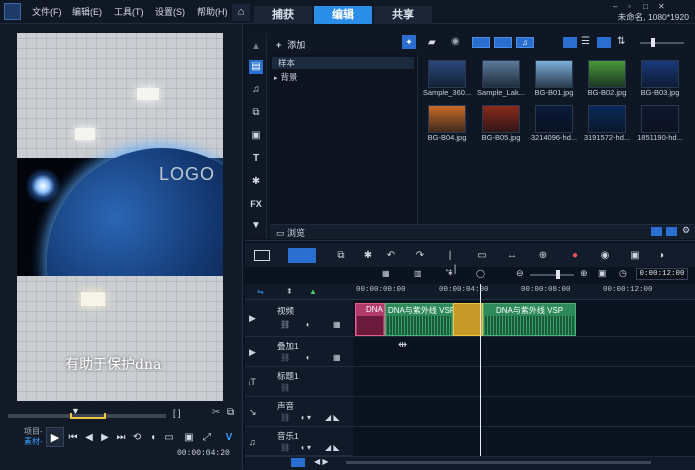  What do you see at coordinates (409, 42) in the screenshot?
I see `pin-icon: ✦` at bounding box center [409, 42].